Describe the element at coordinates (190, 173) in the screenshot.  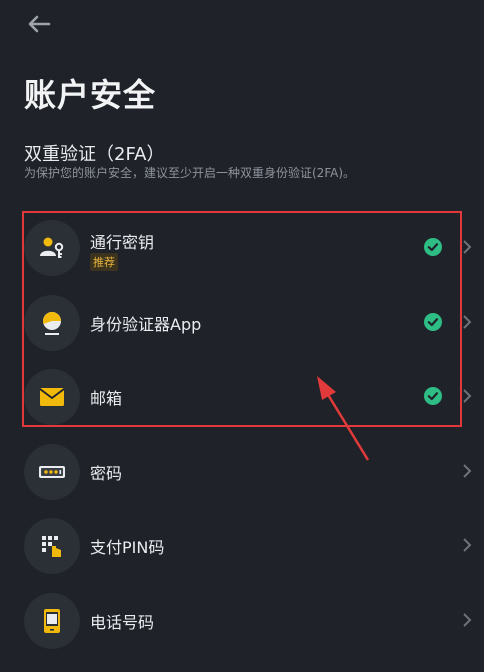
I see `twofa-section-description: 为保护您的账户安全，建议至少开启一种双重身份验证(2FA)。` at that location.